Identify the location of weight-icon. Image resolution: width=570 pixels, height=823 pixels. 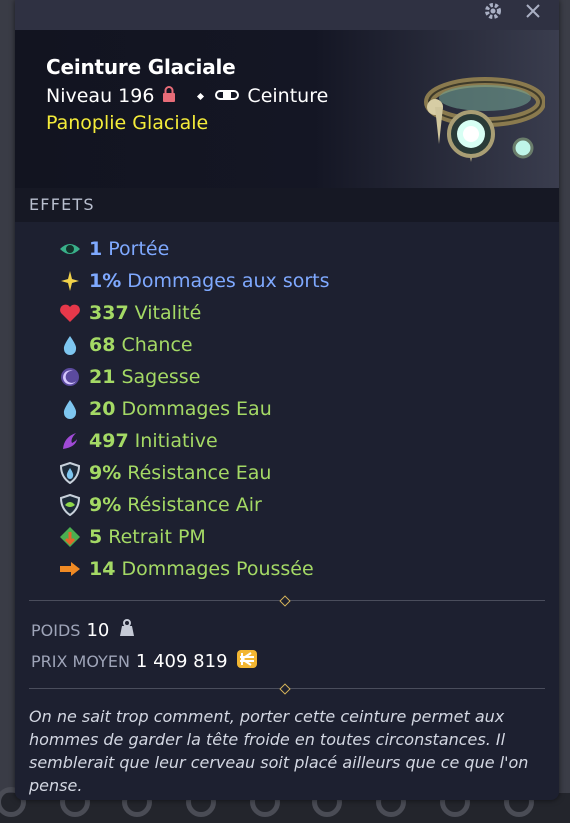
(127, 630).